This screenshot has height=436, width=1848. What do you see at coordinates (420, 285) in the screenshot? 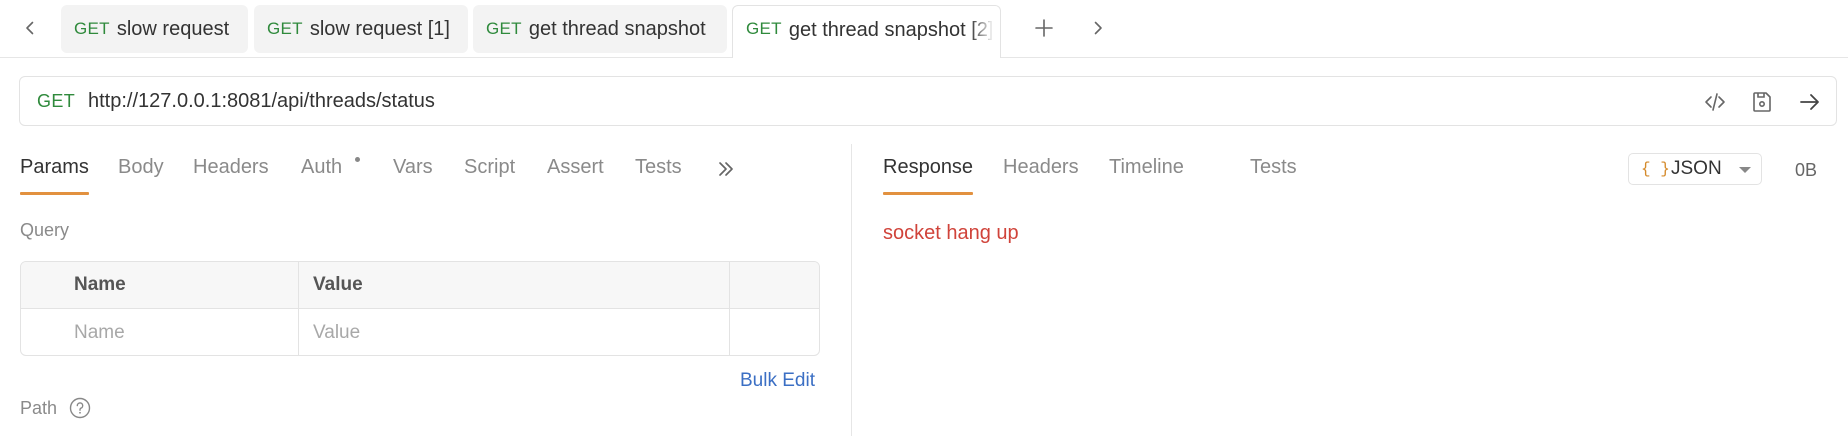
I see `table-header-row: Name Value` at bounding box center [420, 285].